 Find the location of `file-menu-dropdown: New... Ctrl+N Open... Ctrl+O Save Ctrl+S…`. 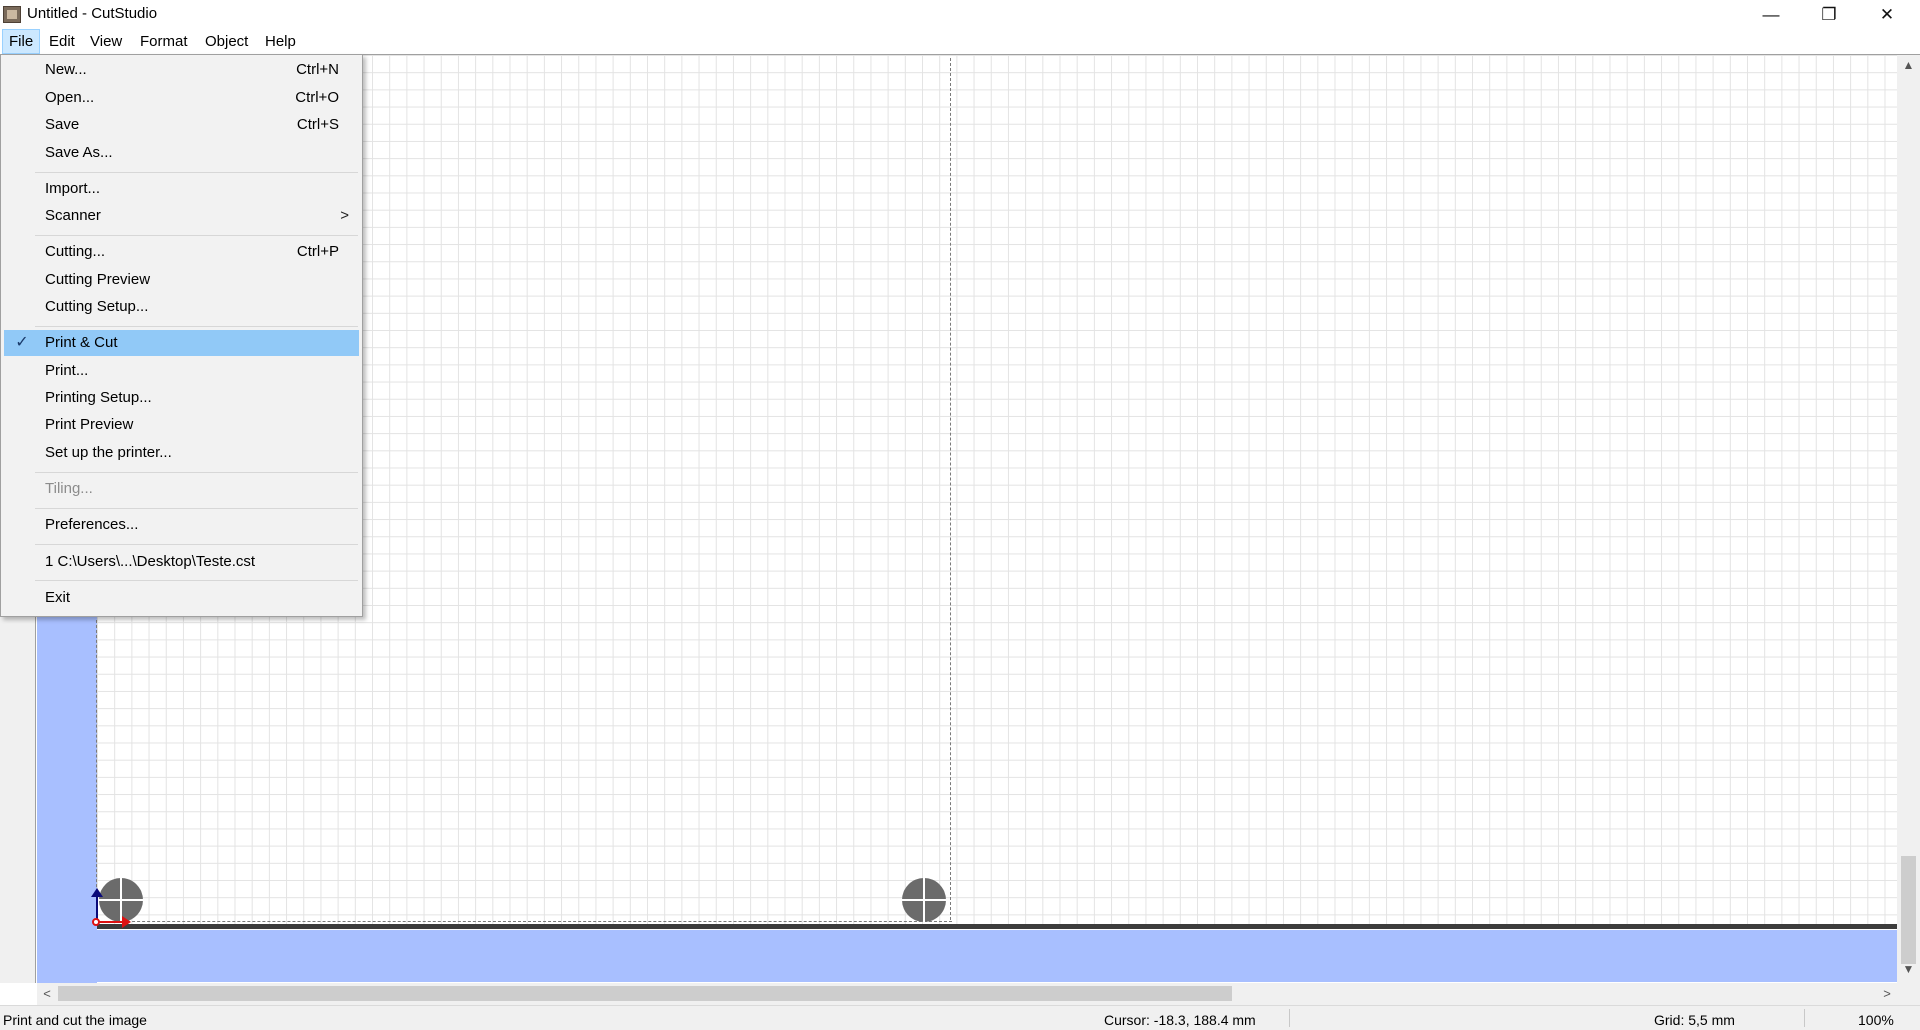

file-menu-dropdown: New... Ctrl+N Open... Ctrl+O Save Ctrl+S… is located at coordinates (181, 335).